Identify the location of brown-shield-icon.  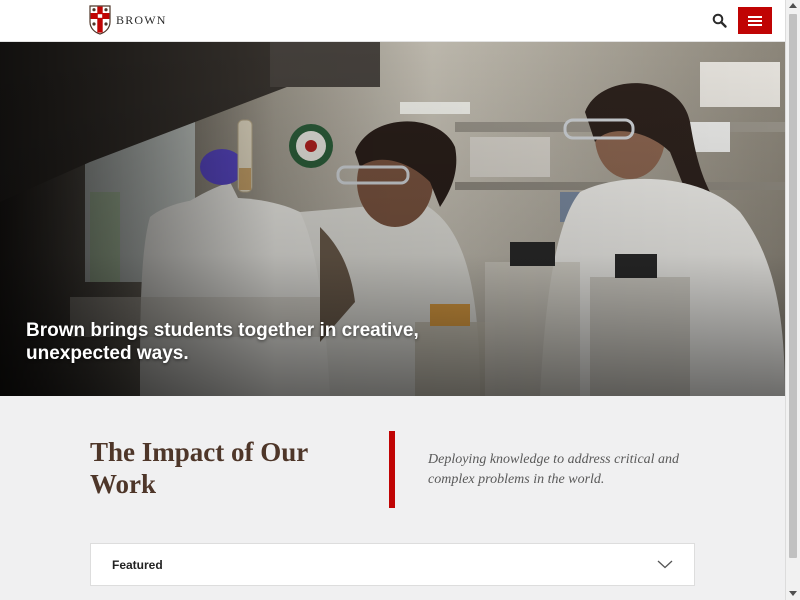
(100, 20).